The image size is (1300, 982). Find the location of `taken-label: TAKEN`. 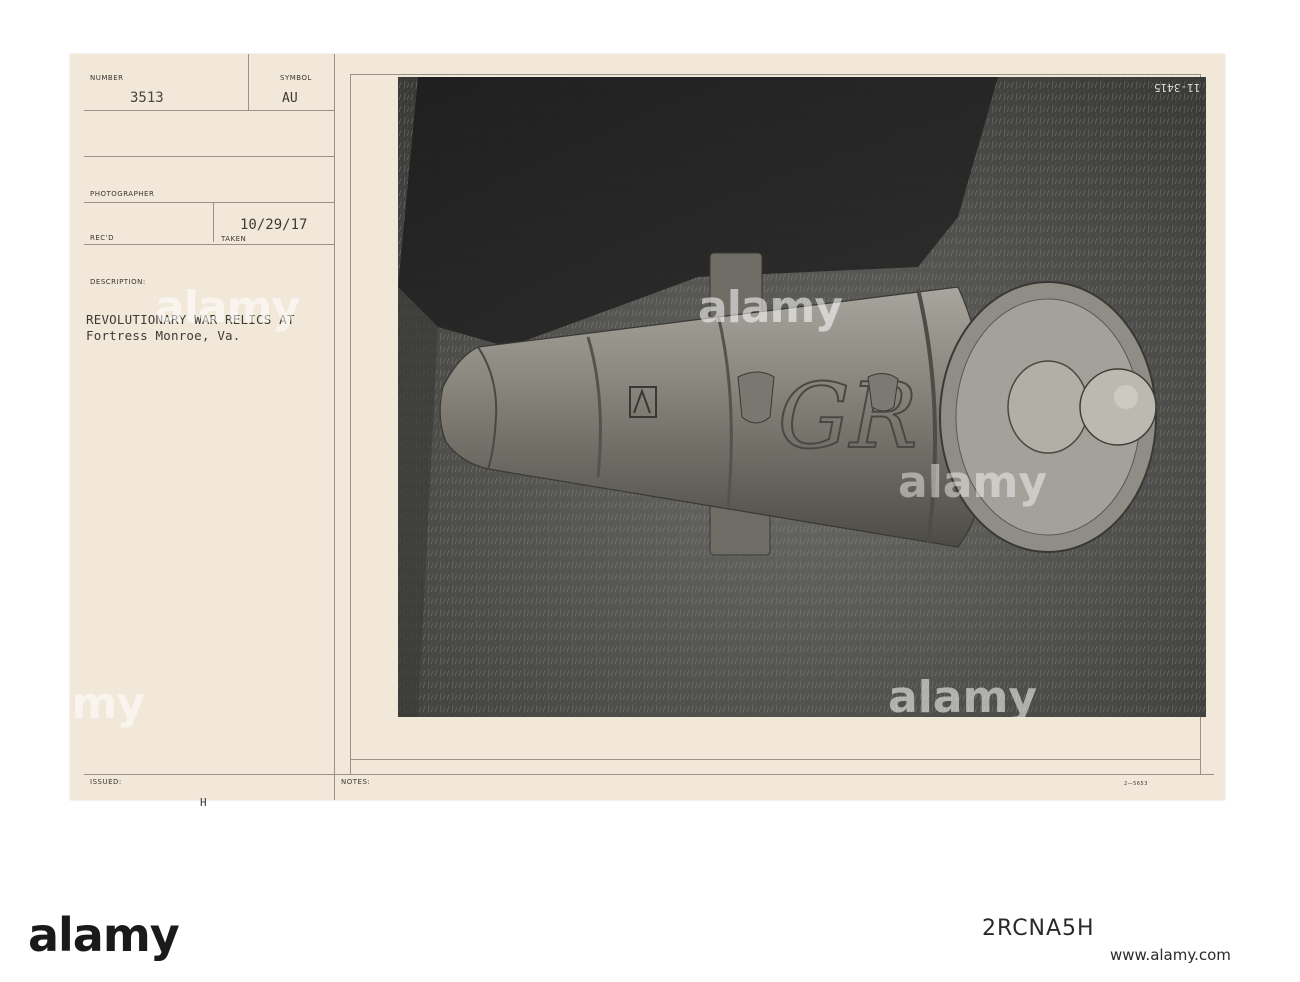

taken-label: TAKEN is located at coordinates (234, 239).